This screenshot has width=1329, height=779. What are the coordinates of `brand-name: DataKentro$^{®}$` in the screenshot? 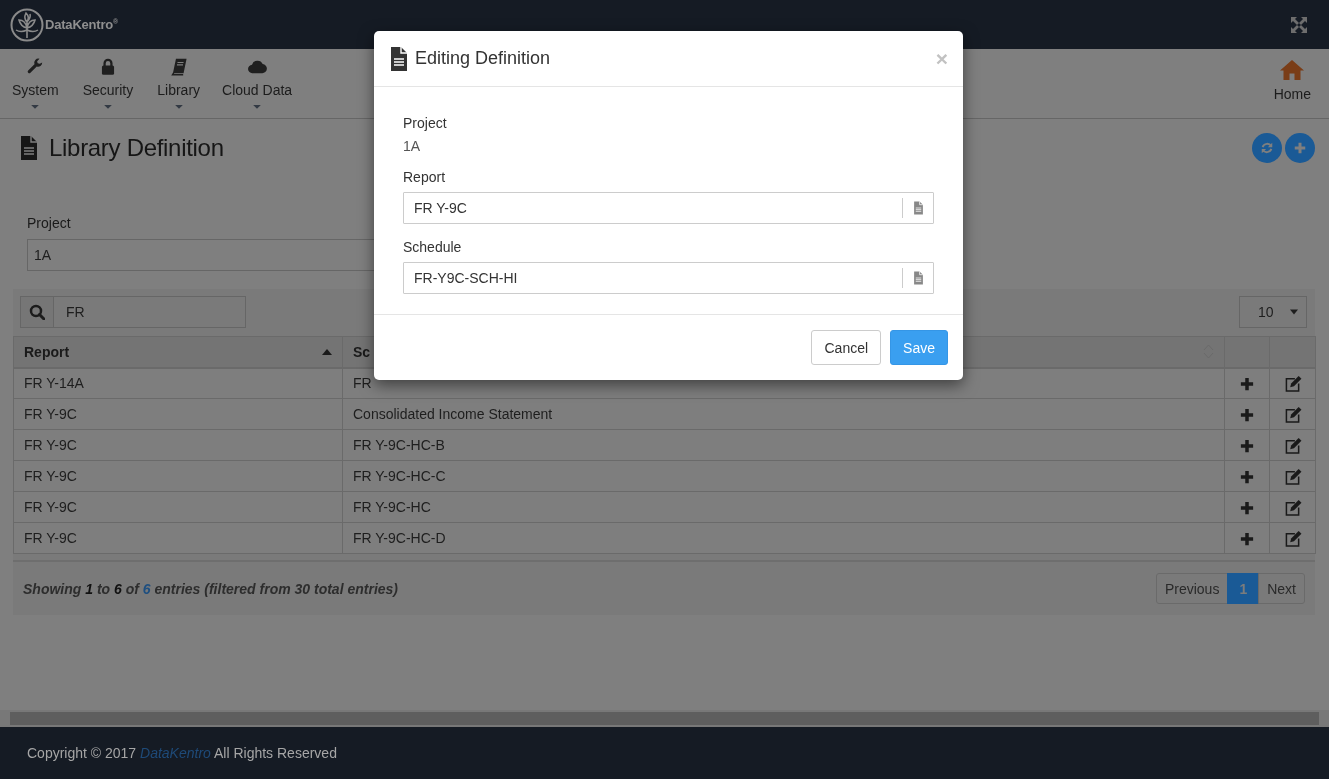 It's located at (82, 24).